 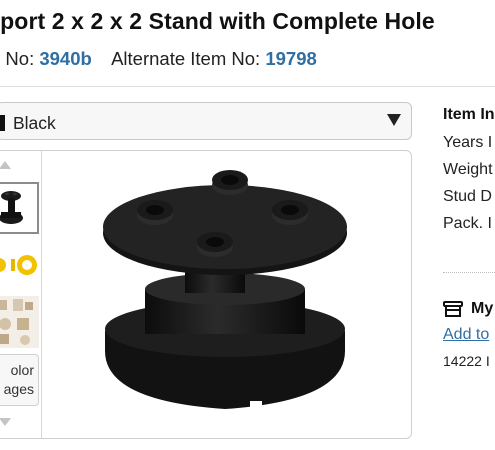 I want to click on info-years: Years I, so click(x=468, y=142).